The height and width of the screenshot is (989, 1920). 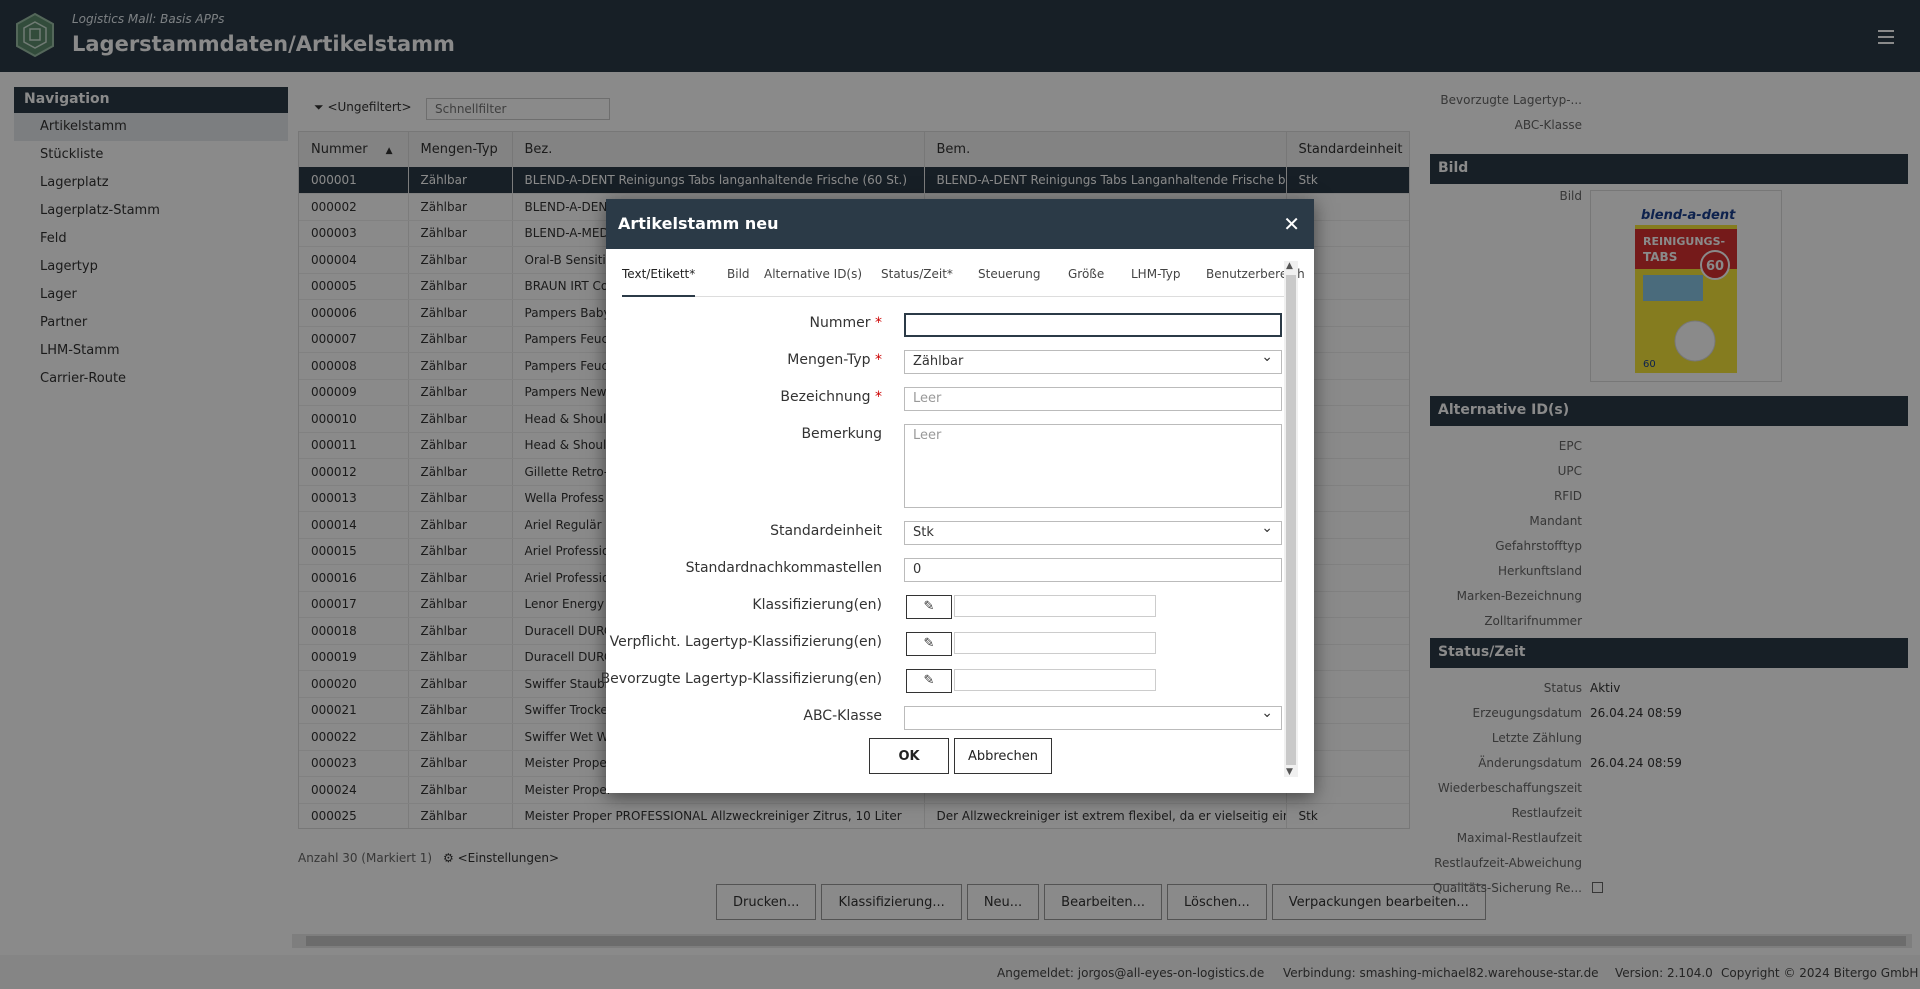 I want to click on dialog-scrollbar: ▲ ▼, so click(x=1291, y=519).